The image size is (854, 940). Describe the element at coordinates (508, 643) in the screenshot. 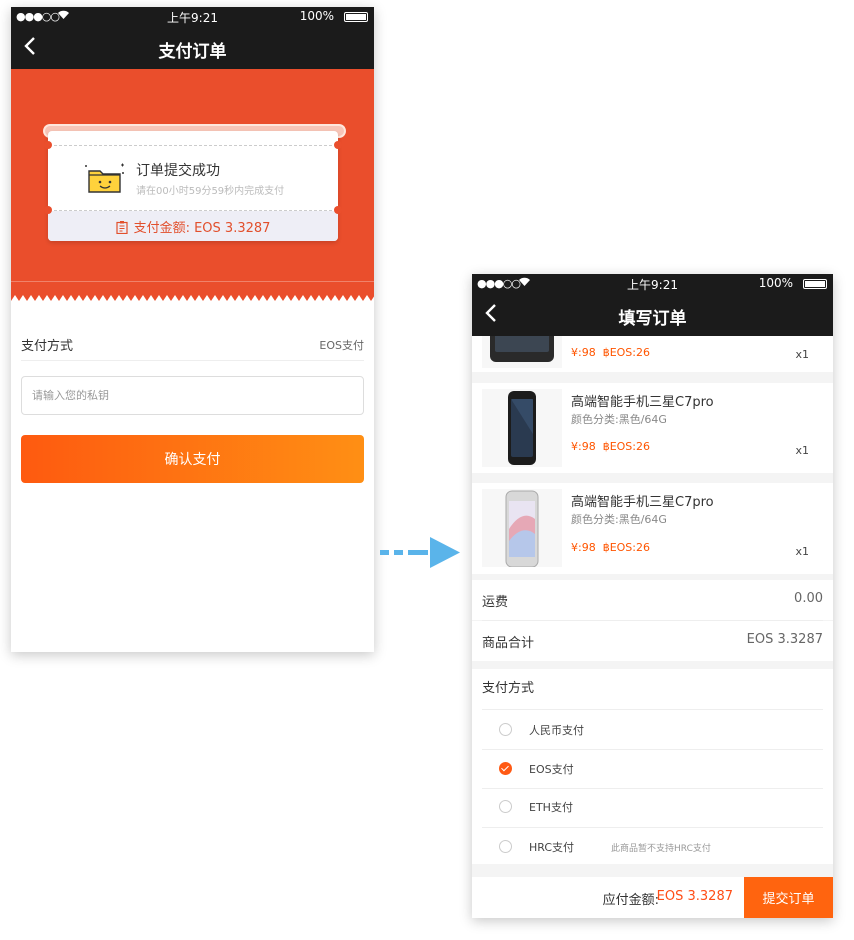

I see `subtotal-label: 商品合计` at that location.